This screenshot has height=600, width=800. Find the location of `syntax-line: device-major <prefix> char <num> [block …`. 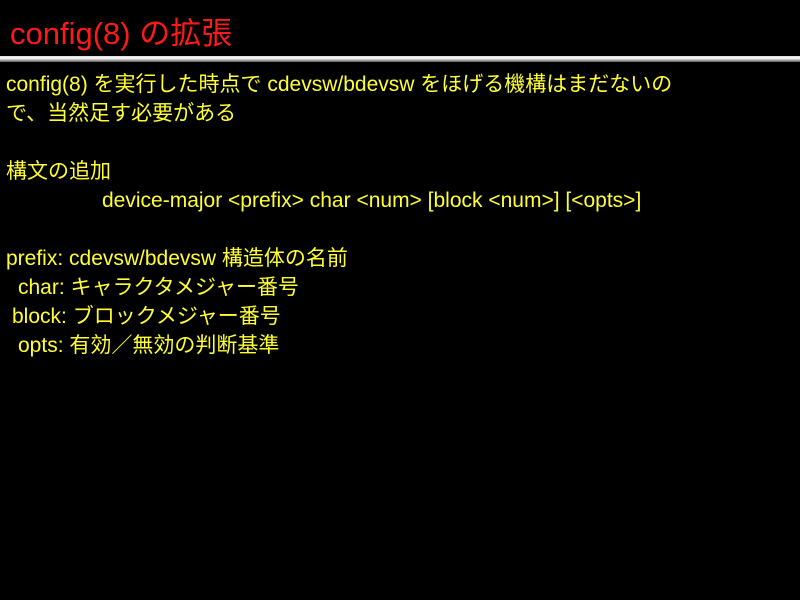

syntax-line: device-major <prefix> char <num> [block … is located at coordinates (372, 200).